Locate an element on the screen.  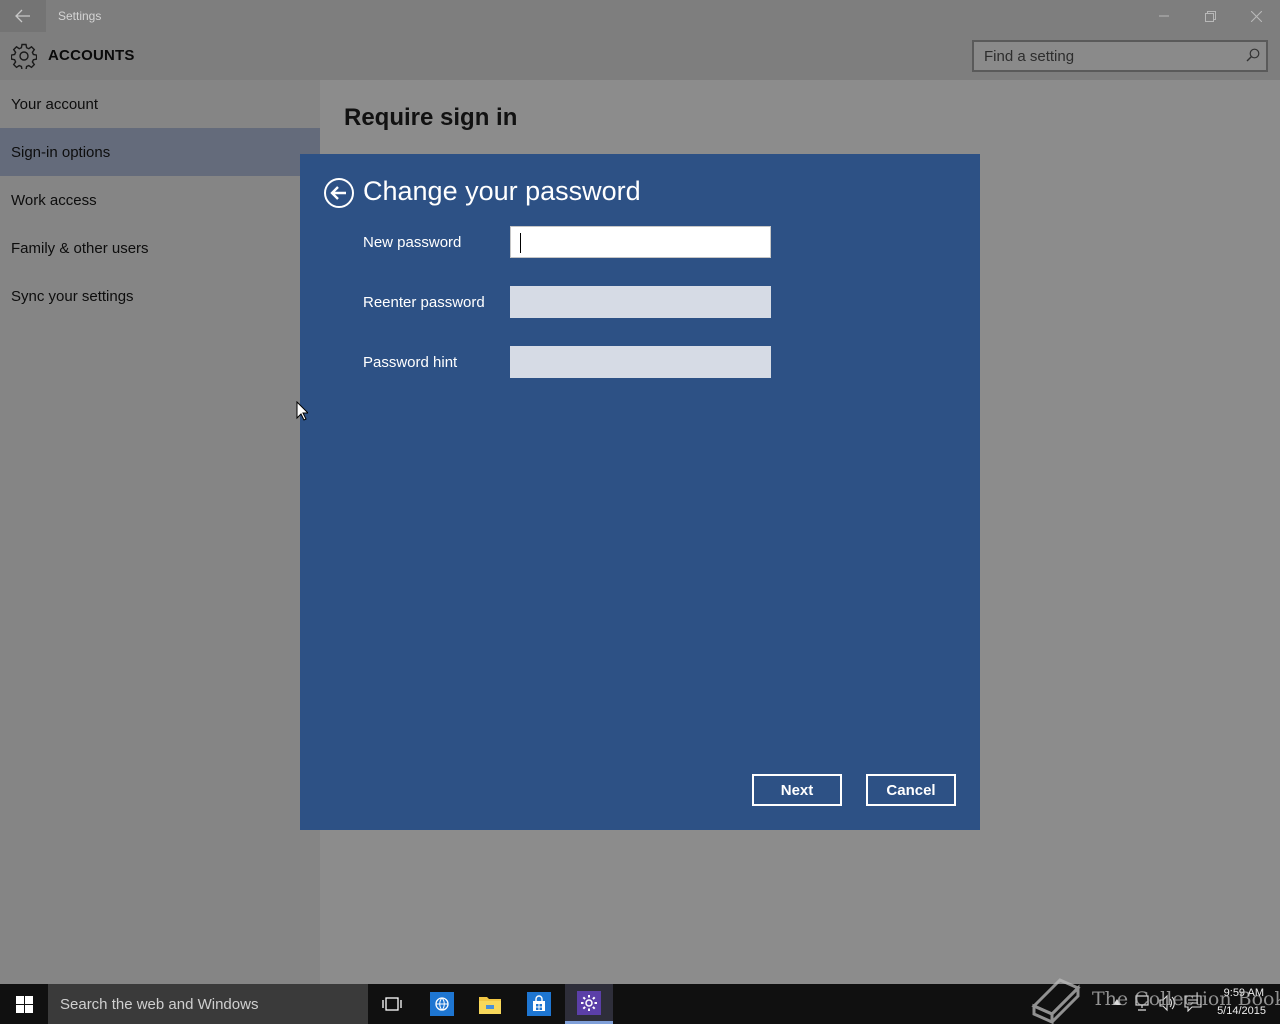
sidebar-item-your-account: Your account is located at coordinates (160, 104).